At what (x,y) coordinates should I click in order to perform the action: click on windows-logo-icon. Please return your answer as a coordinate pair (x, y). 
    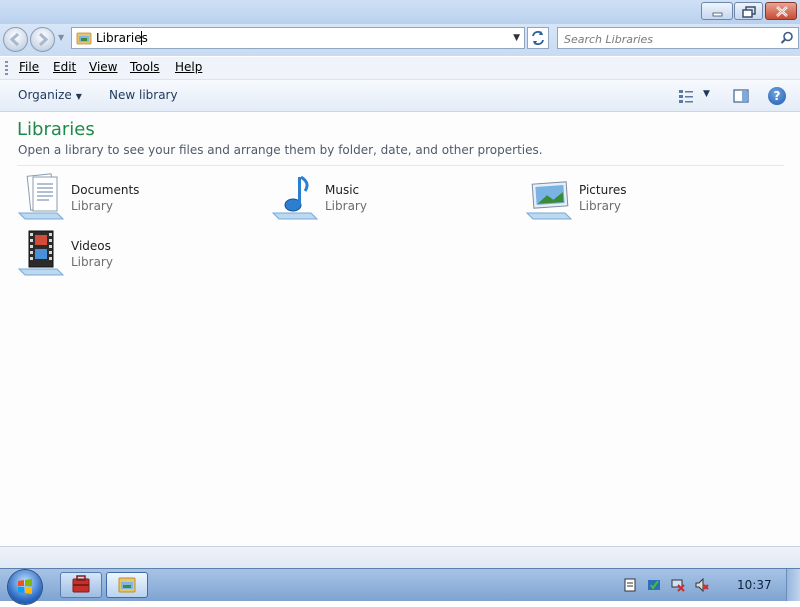
    Looking at the image, I should click on (25, 586).